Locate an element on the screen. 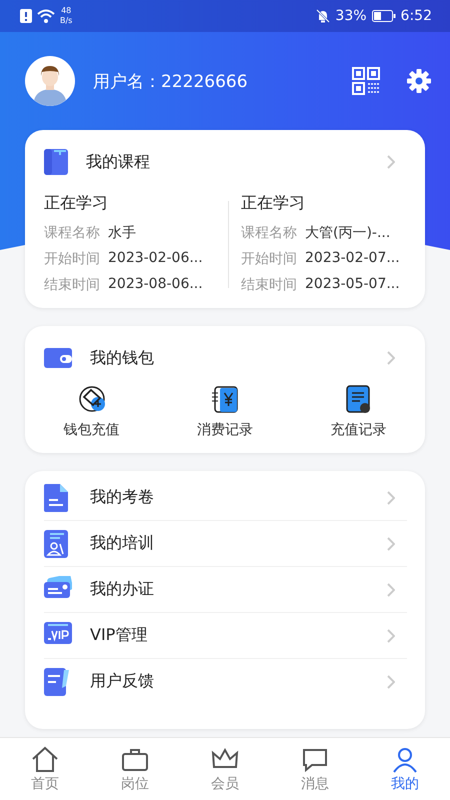  settings-icon is located at coordinates (419, 81).